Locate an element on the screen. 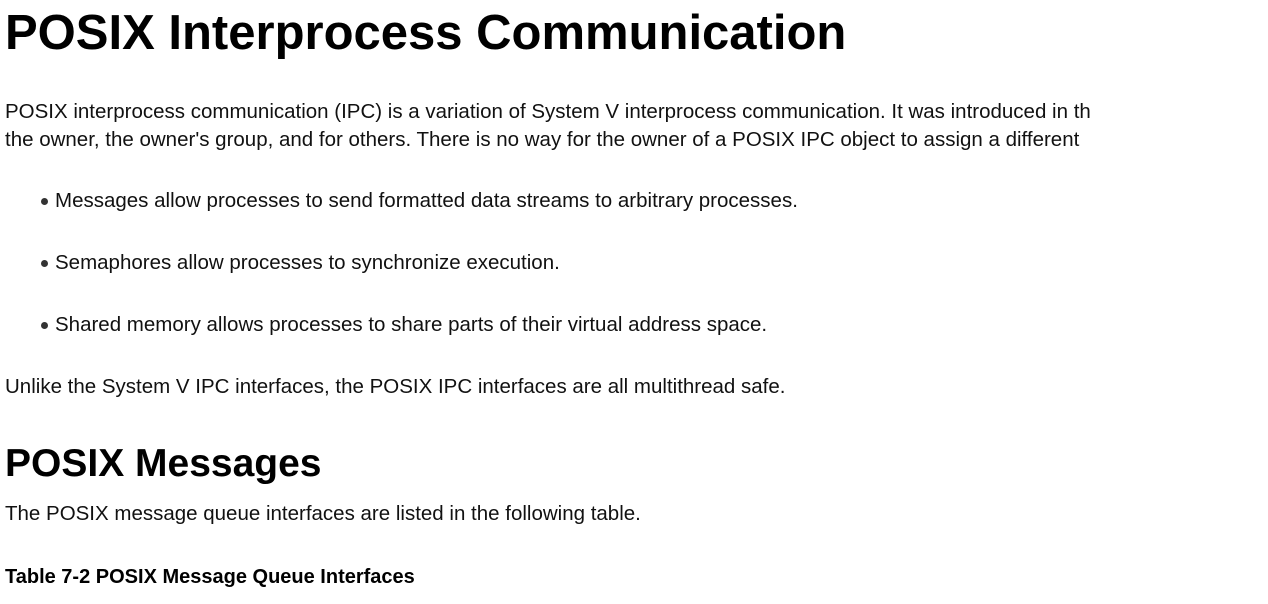 The width and height of the screenshot is (1268, 604). section-heading-posix-messages: POSIX Messages is located at coordinates (163, 463).